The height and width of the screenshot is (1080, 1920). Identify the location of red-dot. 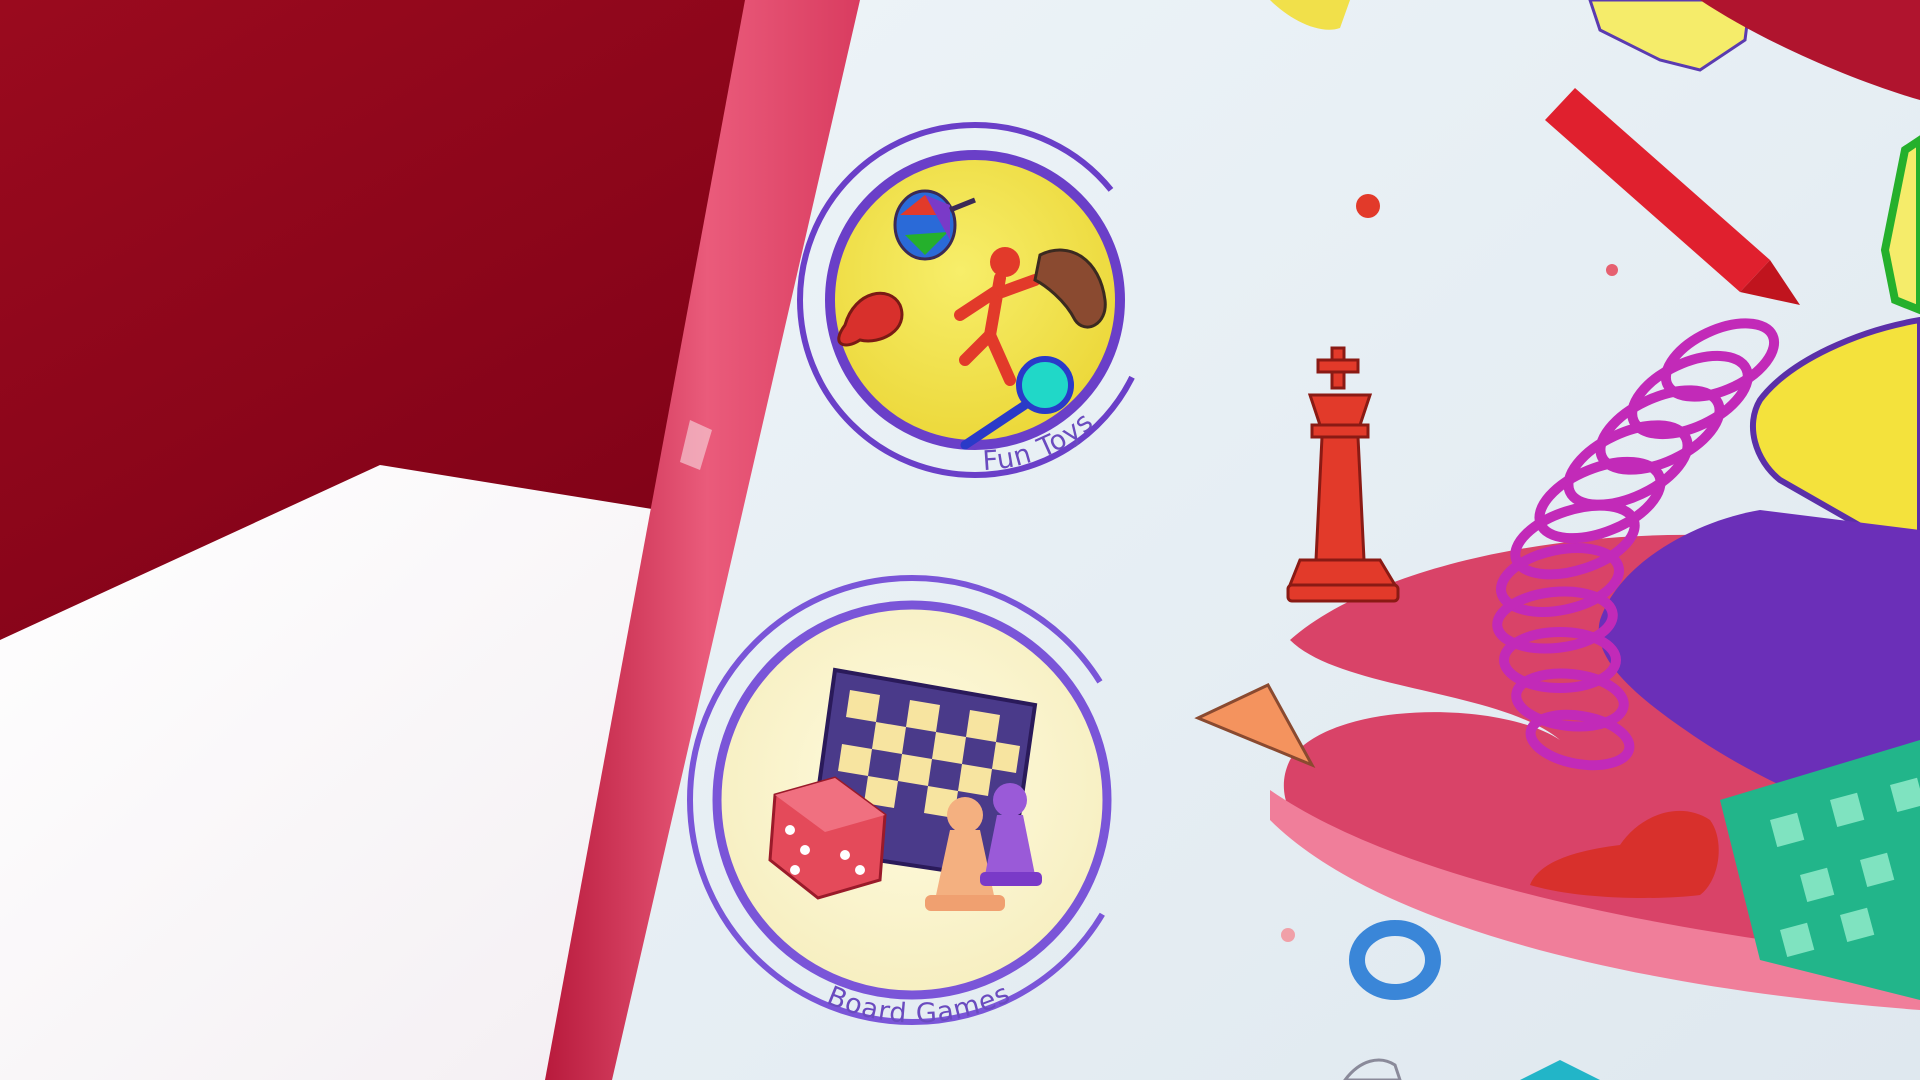
(1368, 206).